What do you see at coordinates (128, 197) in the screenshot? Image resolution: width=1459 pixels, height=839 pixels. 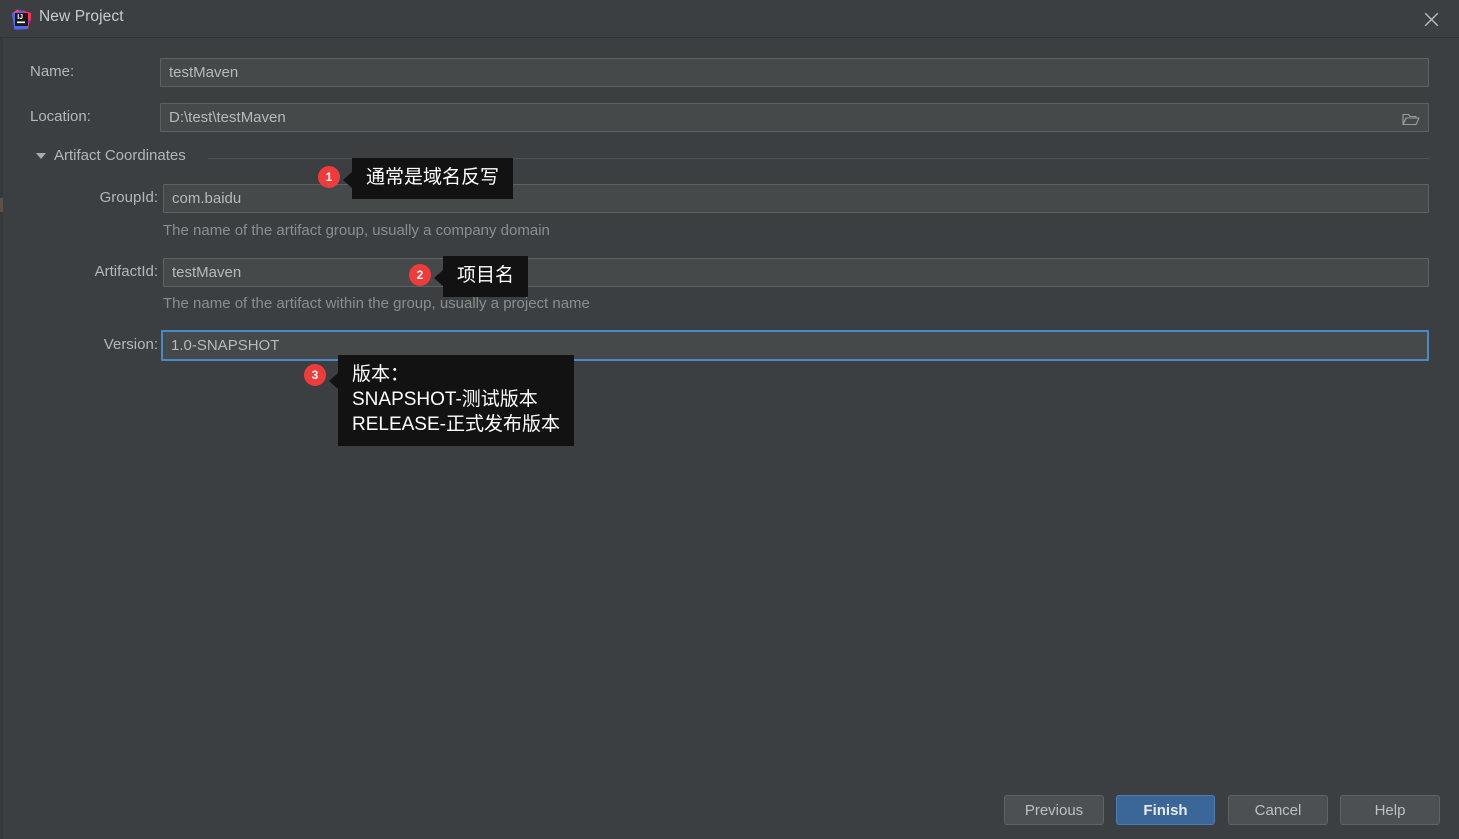 I see `groupid-label: GroupId:` at bounding box center [128, 197].